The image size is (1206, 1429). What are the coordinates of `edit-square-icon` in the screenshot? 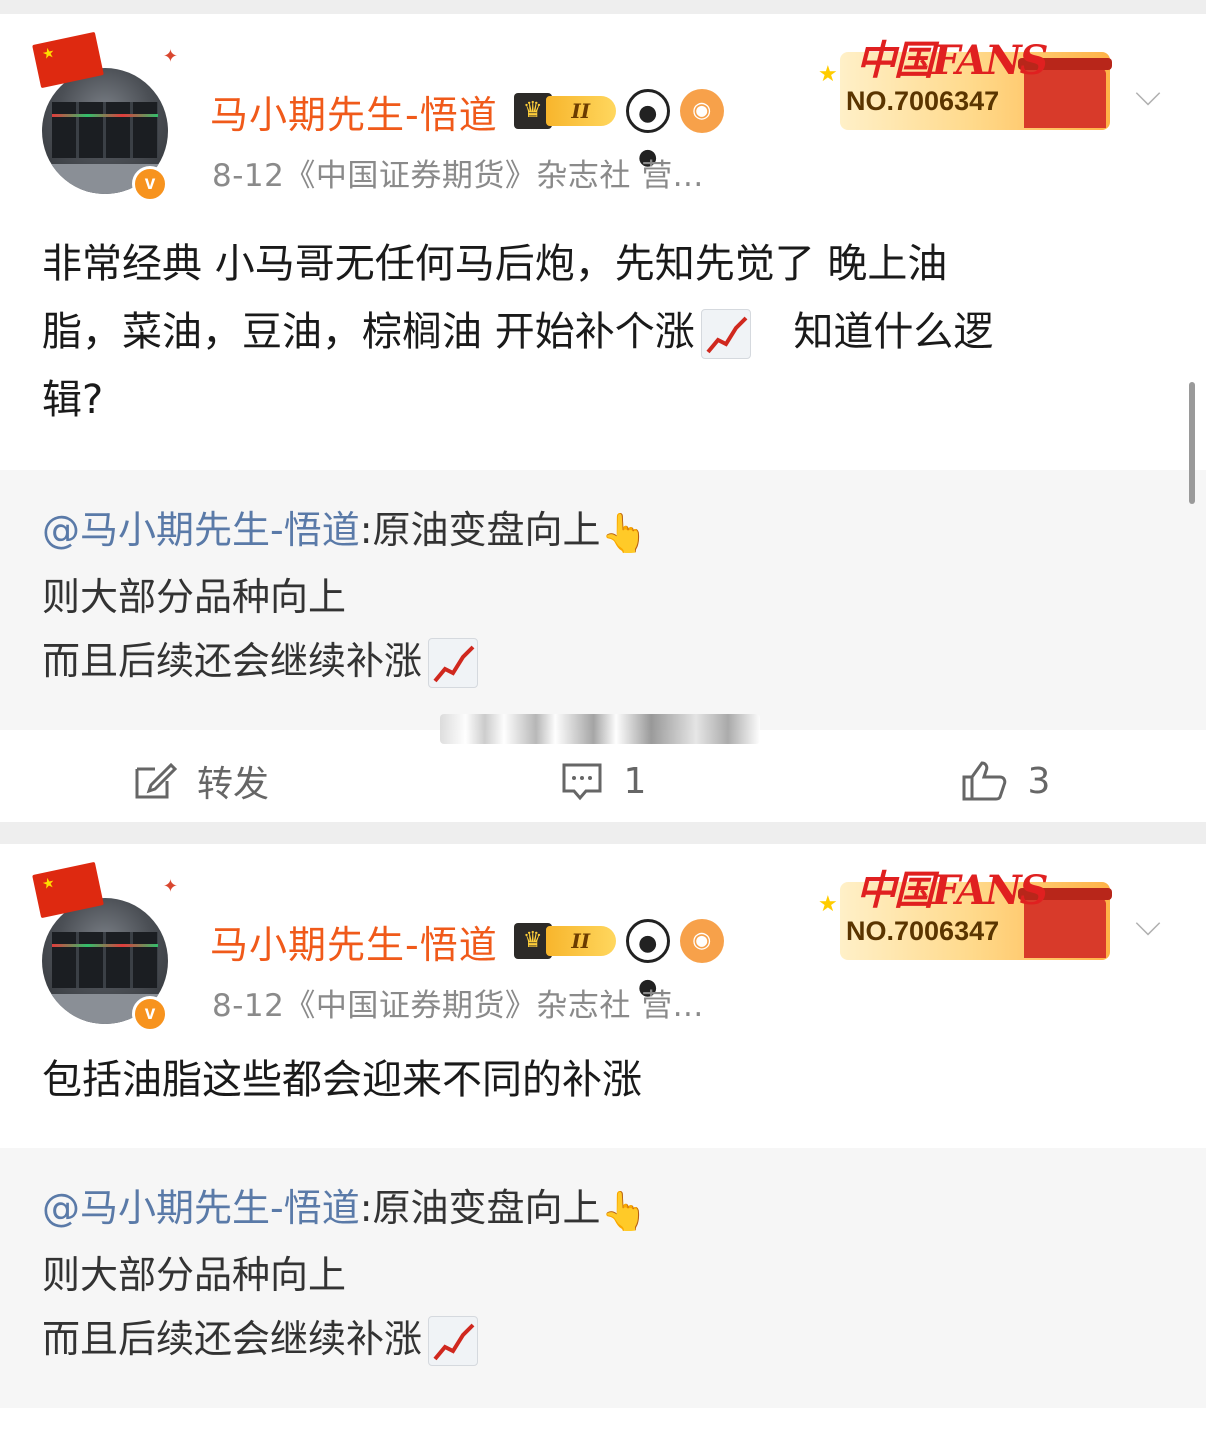 It's located at (156, 780).